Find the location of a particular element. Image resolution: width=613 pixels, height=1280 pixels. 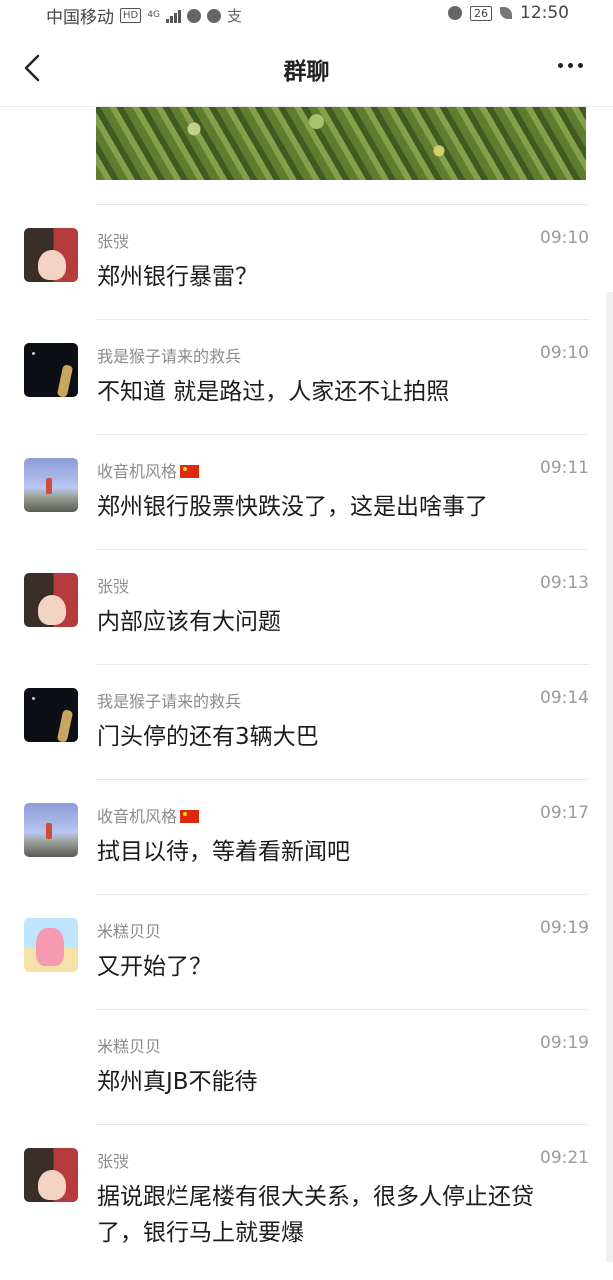

message-text: 郑州真JB不能待 is located at coordinates (177, 1082).